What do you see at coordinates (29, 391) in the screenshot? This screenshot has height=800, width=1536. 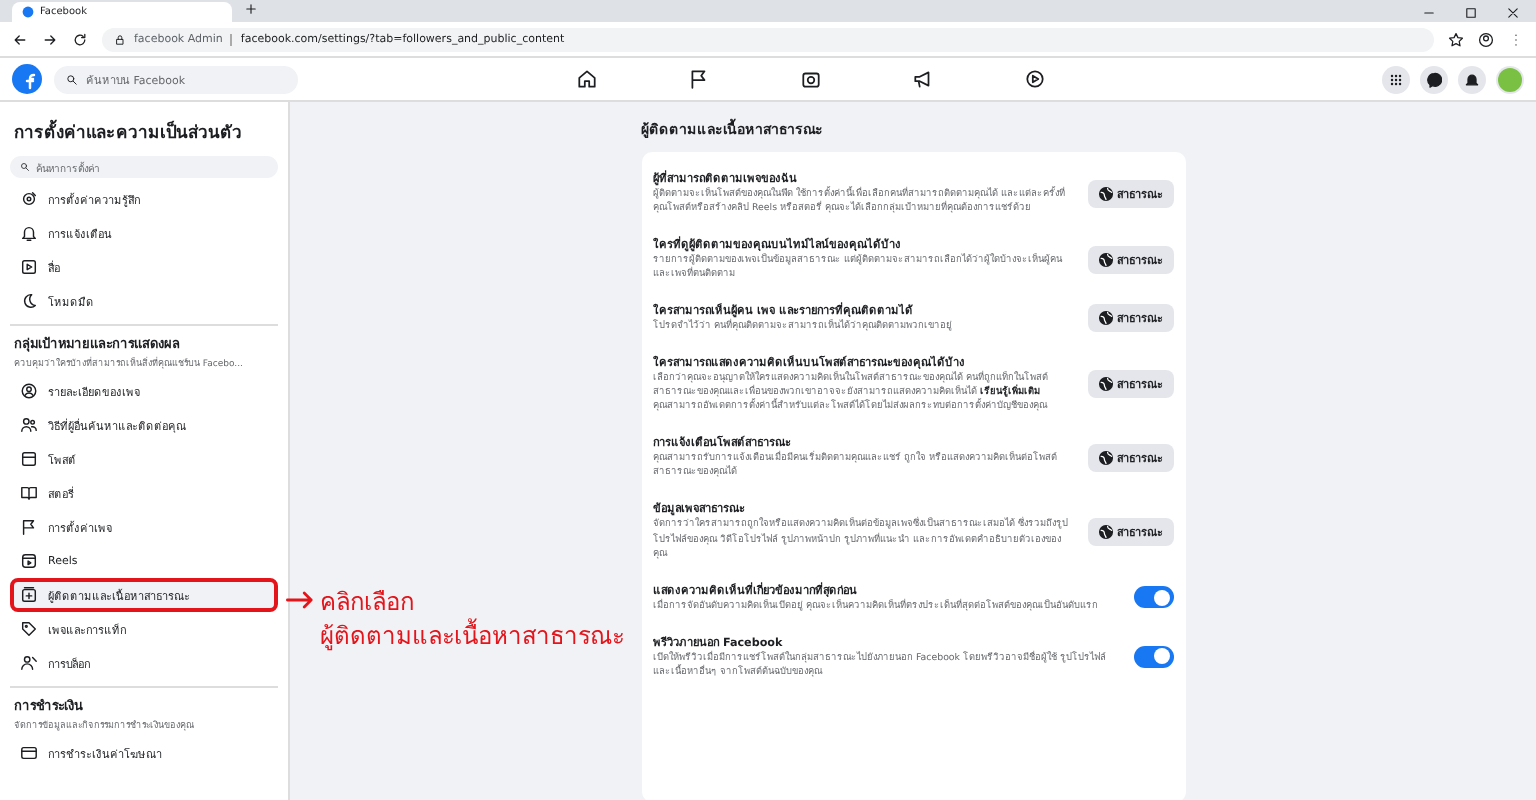 I see `person-circle-icon` at bounding box center [29, 391].